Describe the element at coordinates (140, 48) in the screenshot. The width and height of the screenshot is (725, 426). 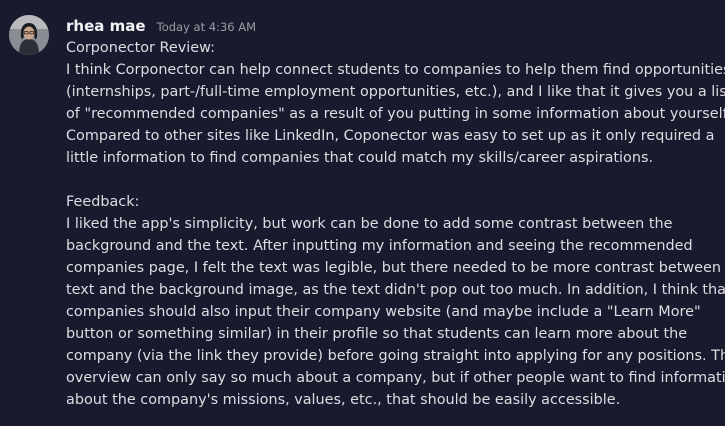
I see `review-title: Corponector Review:` at that location.